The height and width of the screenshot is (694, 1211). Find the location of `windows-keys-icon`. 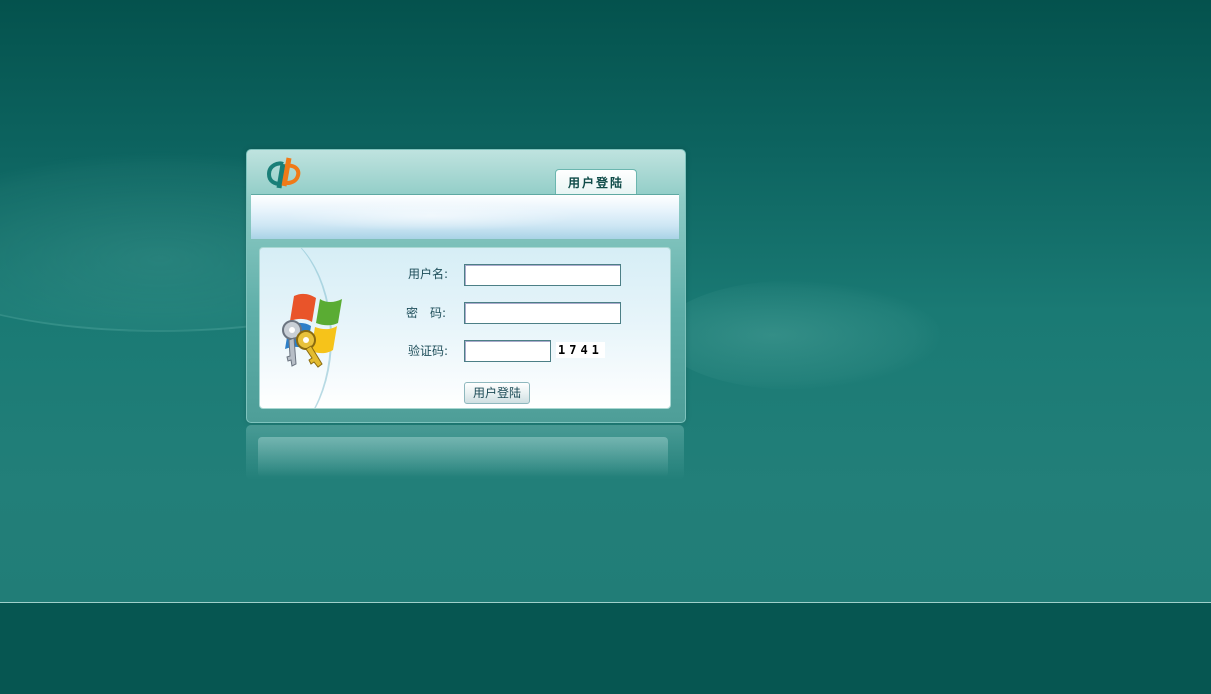

windows-keys-icon is located at coordinates (312, 330).